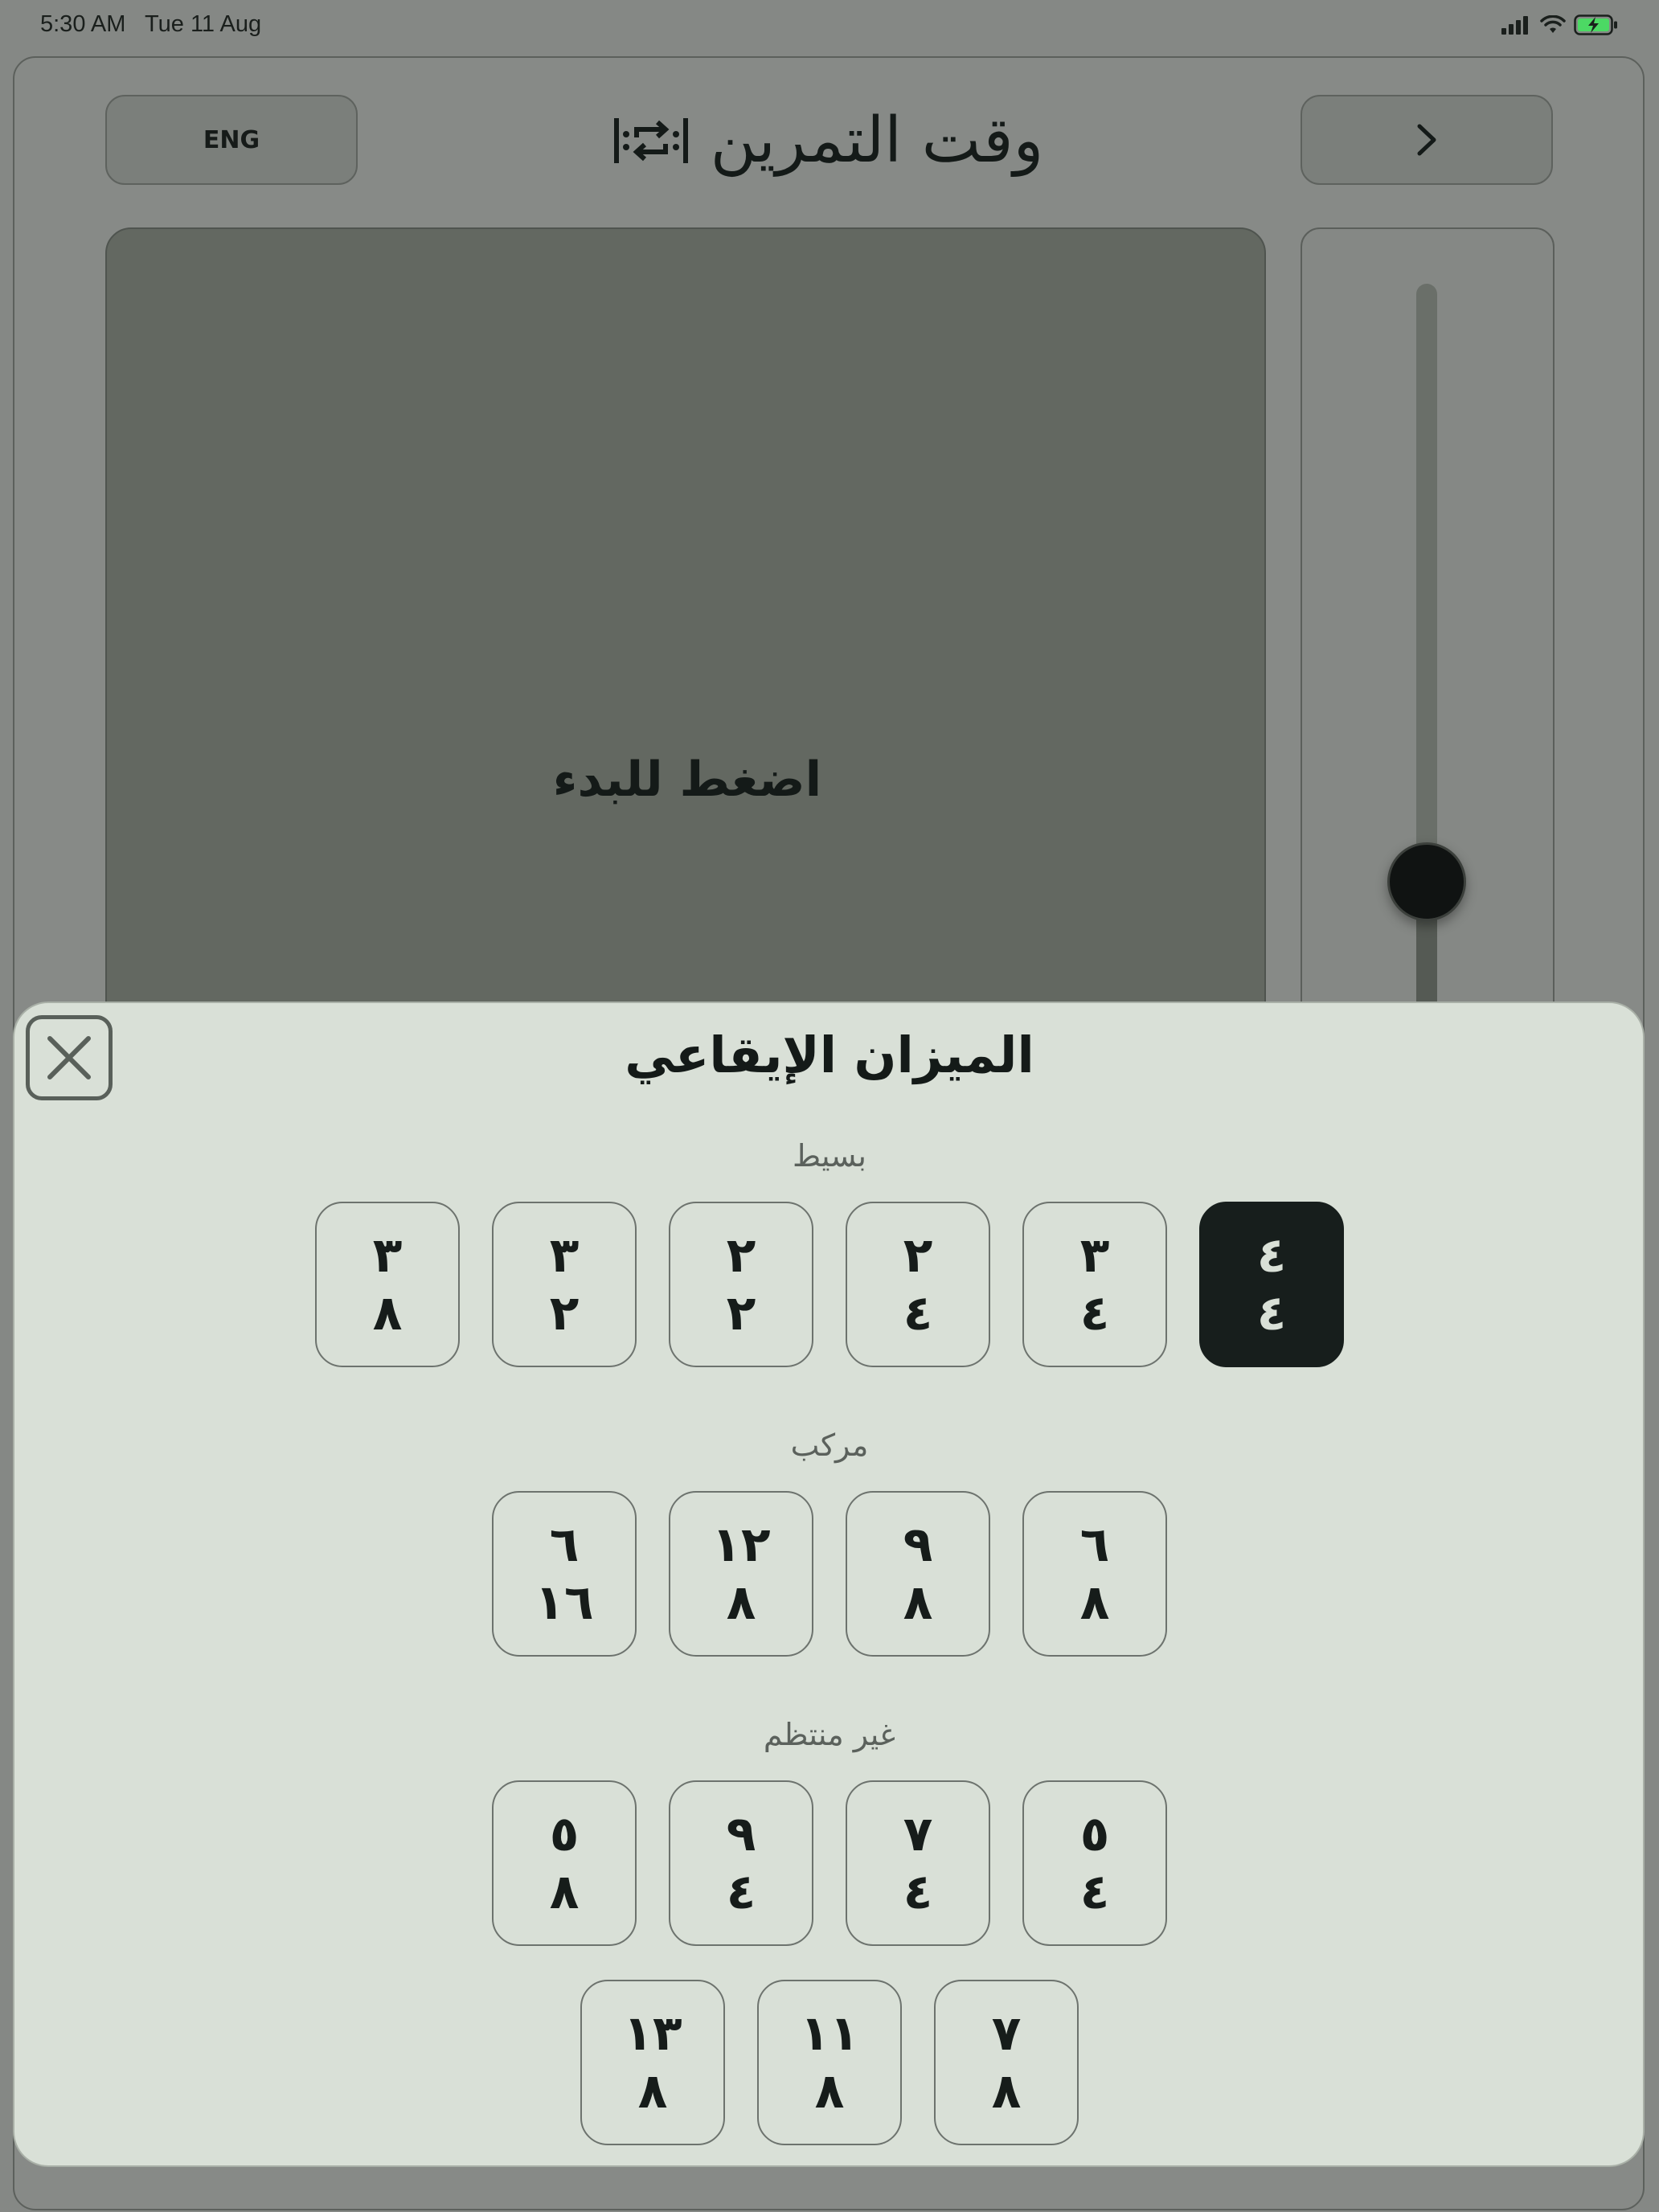 The image size is (1659, 2212). I want to click on language-button: ENG, so click(232, 140).